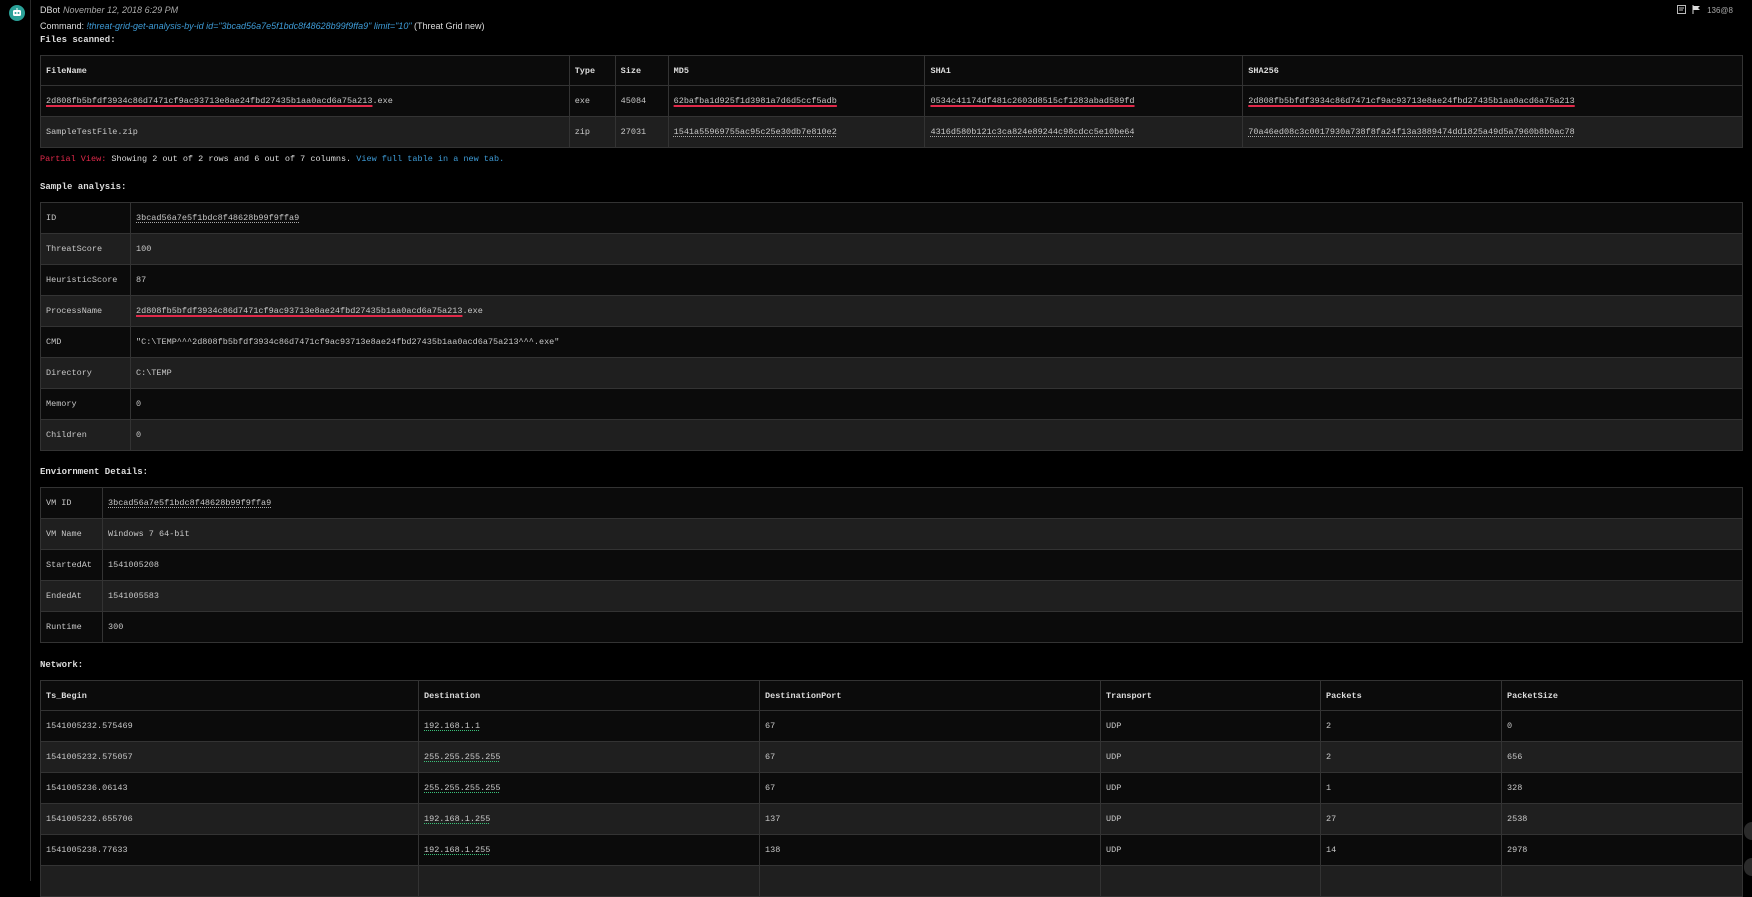  I want to click on column-header: Packets, so click(1411, 695).